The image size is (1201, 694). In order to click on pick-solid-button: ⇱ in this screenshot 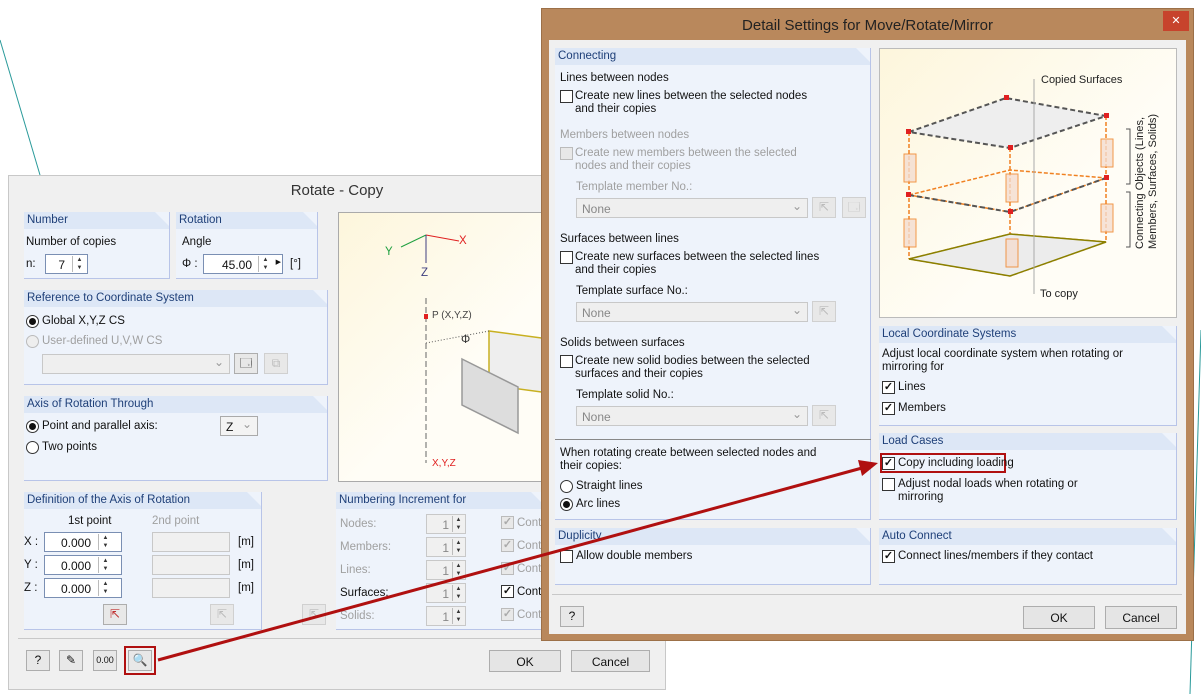, I will do `click(824, 415)`.